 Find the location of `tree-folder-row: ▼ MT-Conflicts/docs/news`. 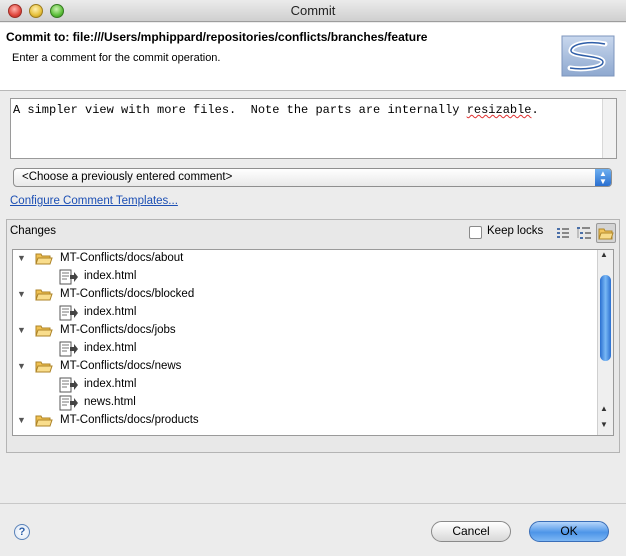

tree-folder-row: ▼ MT-Conflicts/docs/news is located at coordinates (306, 367).